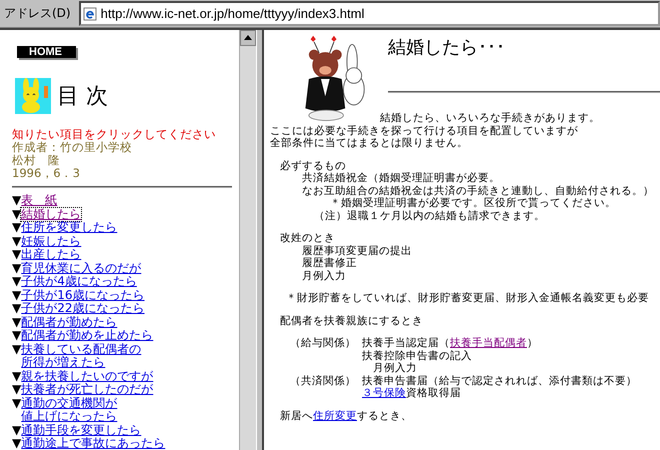  I want to click on contents-link: 育児休業に入るのだが, so click(81, 268).